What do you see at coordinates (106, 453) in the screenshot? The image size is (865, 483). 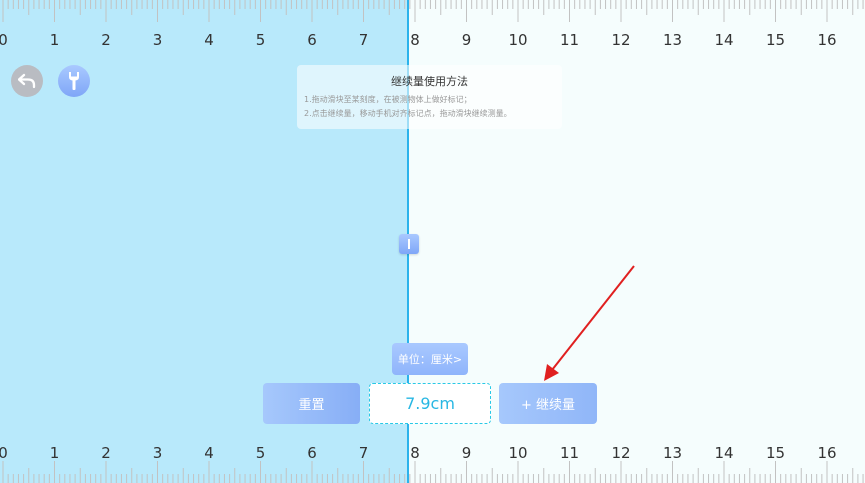 I see `ruler-label-bottom: 2` at bounding box center [106, 453].